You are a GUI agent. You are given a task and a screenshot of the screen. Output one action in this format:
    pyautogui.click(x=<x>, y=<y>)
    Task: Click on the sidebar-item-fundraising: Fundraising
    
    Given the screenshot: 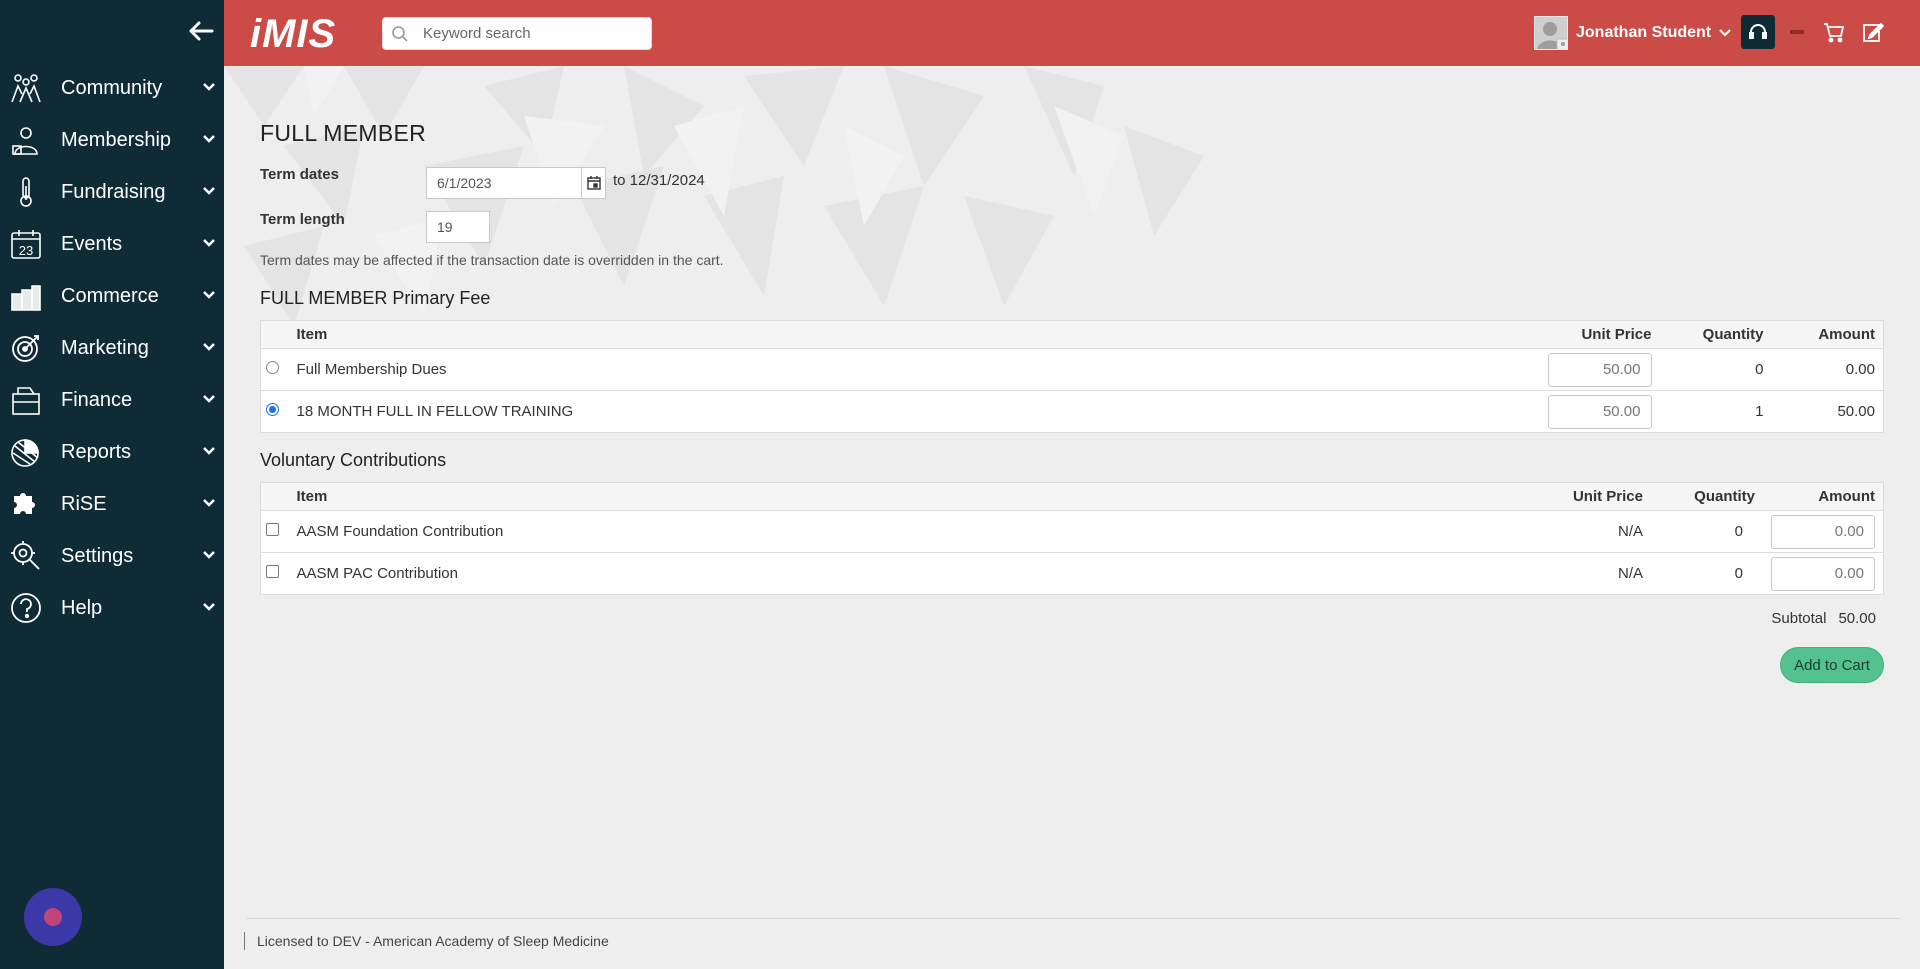 What is the action you would take?
    pyautogui.click(x=112, y=192)
    